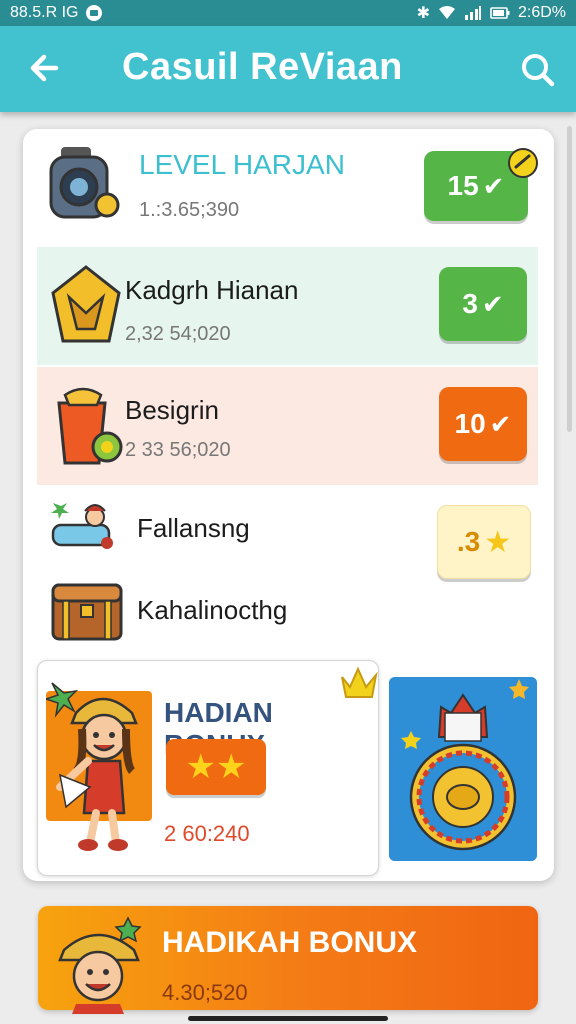 This screenshot has height=1024, width=576. I want to click on wifi-icon, so click(446, 12).